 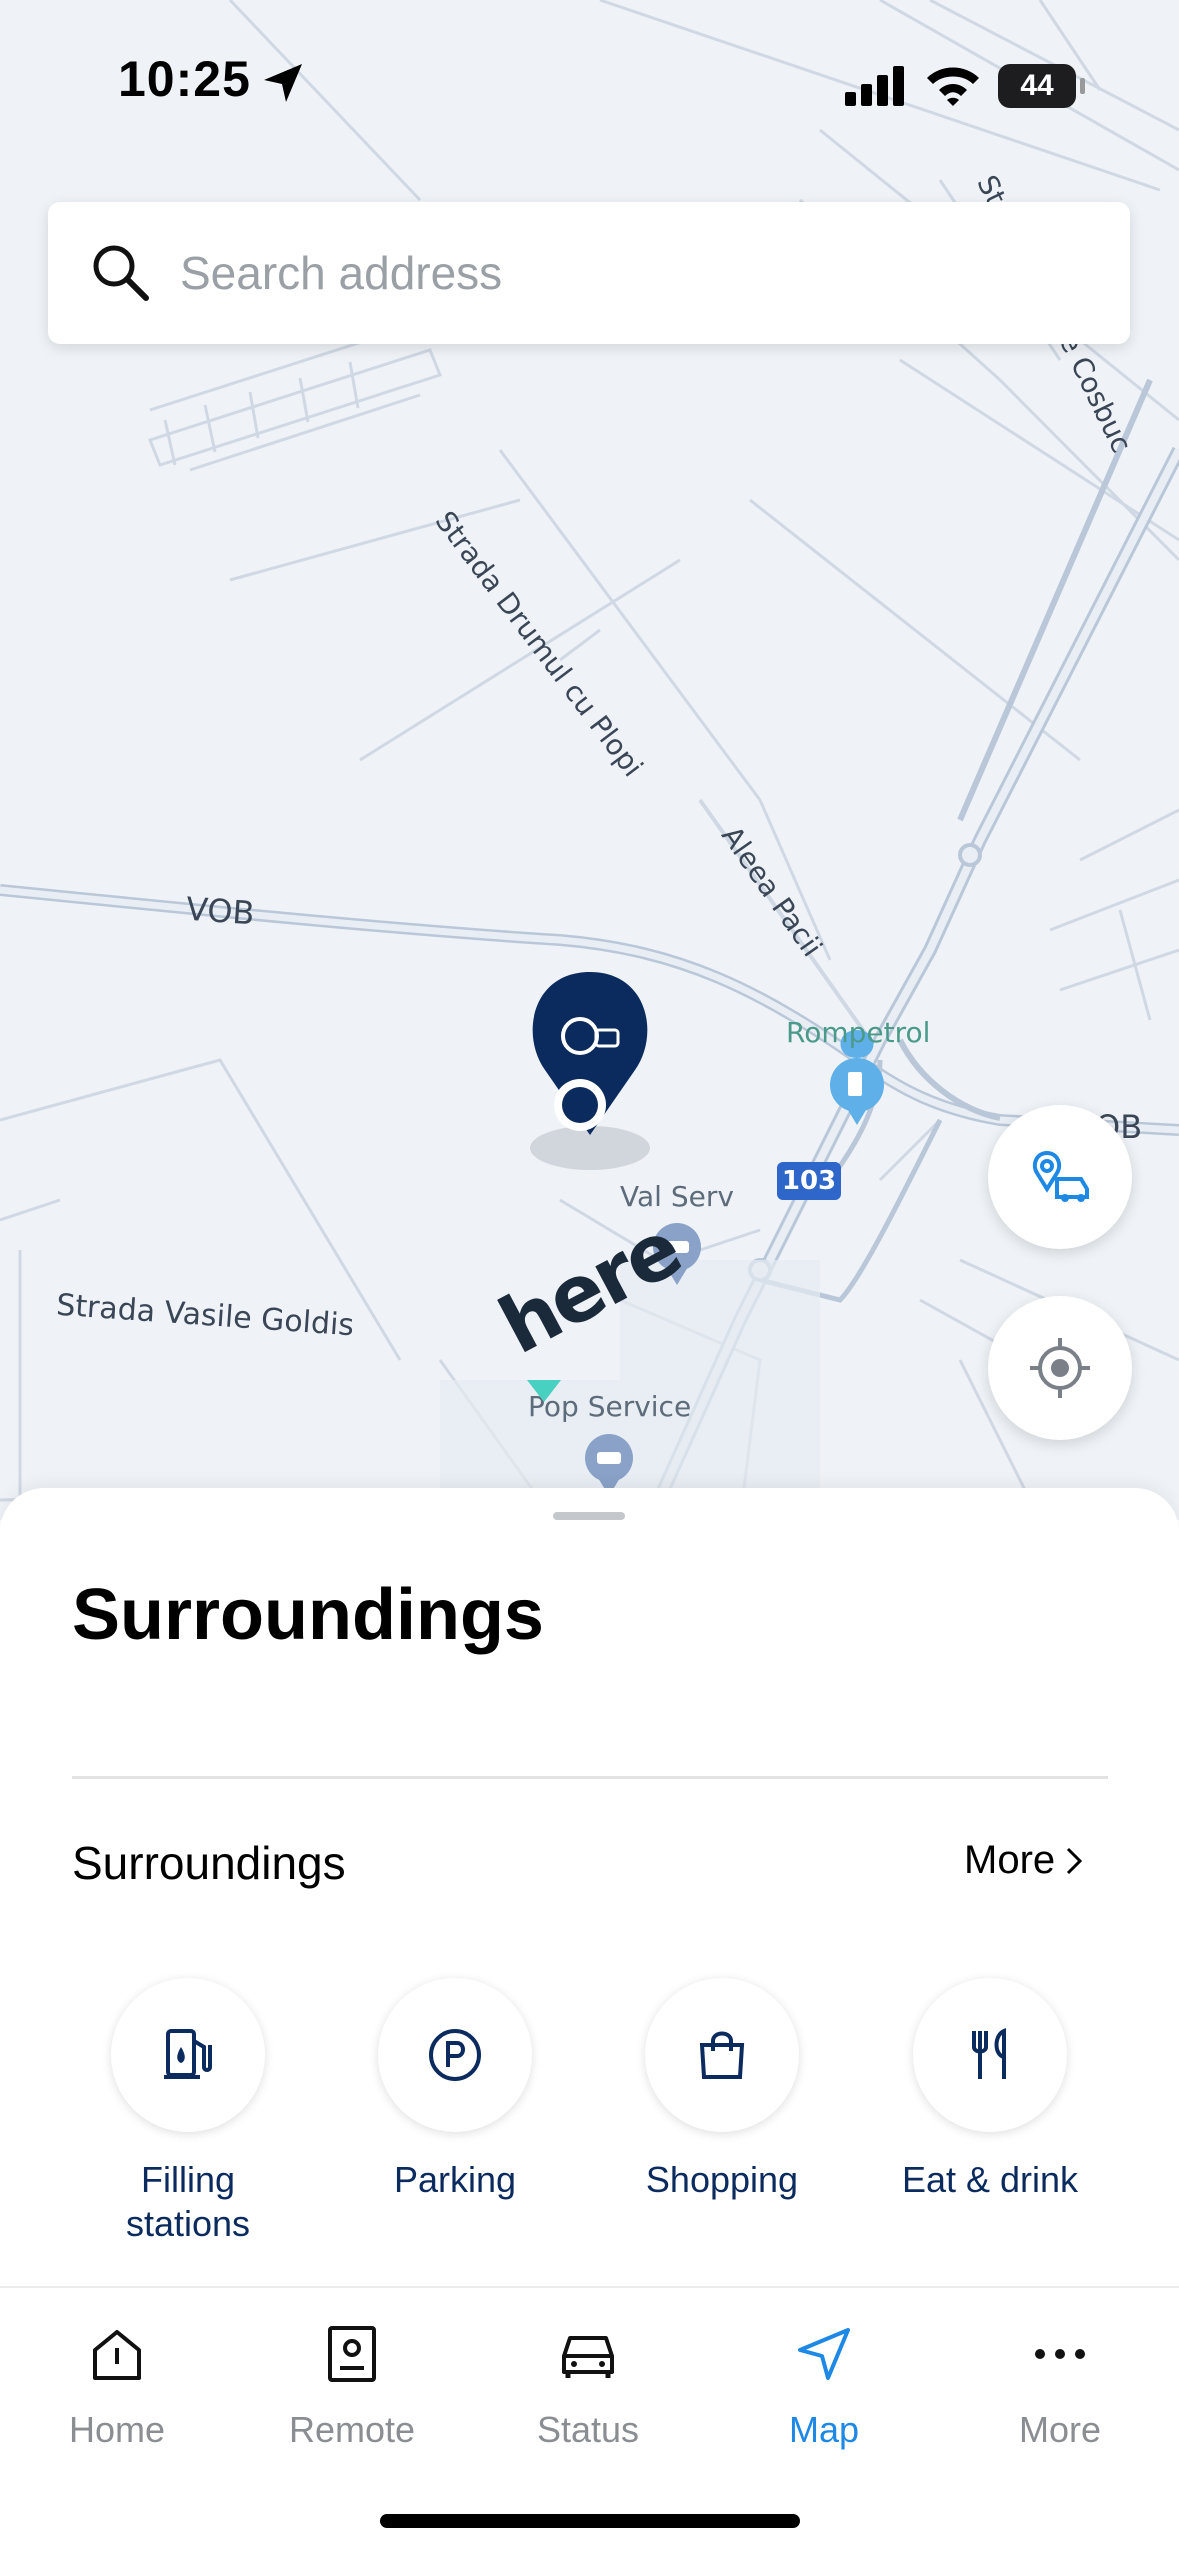 I want to click on here-logo-accent, so click(x=544, y=1391).